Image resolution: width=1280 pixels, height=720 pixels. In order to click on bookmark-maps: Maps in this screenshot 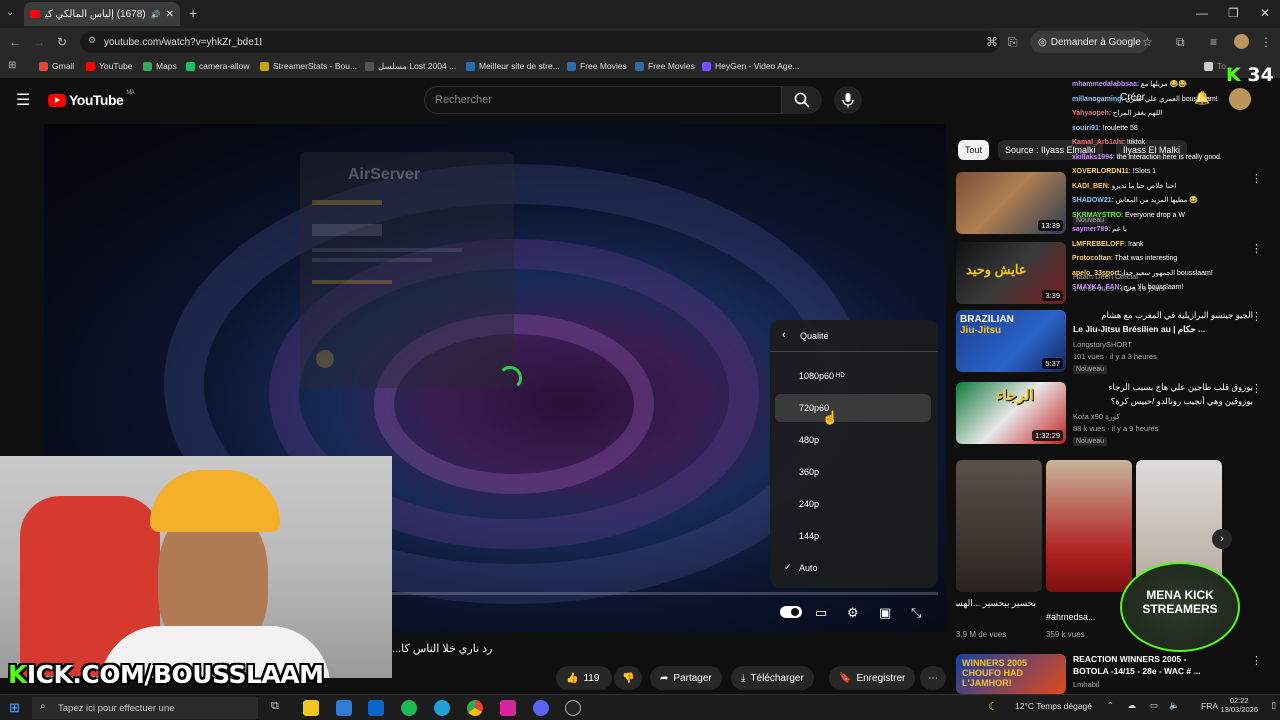, I will do `click(160, 66)`.